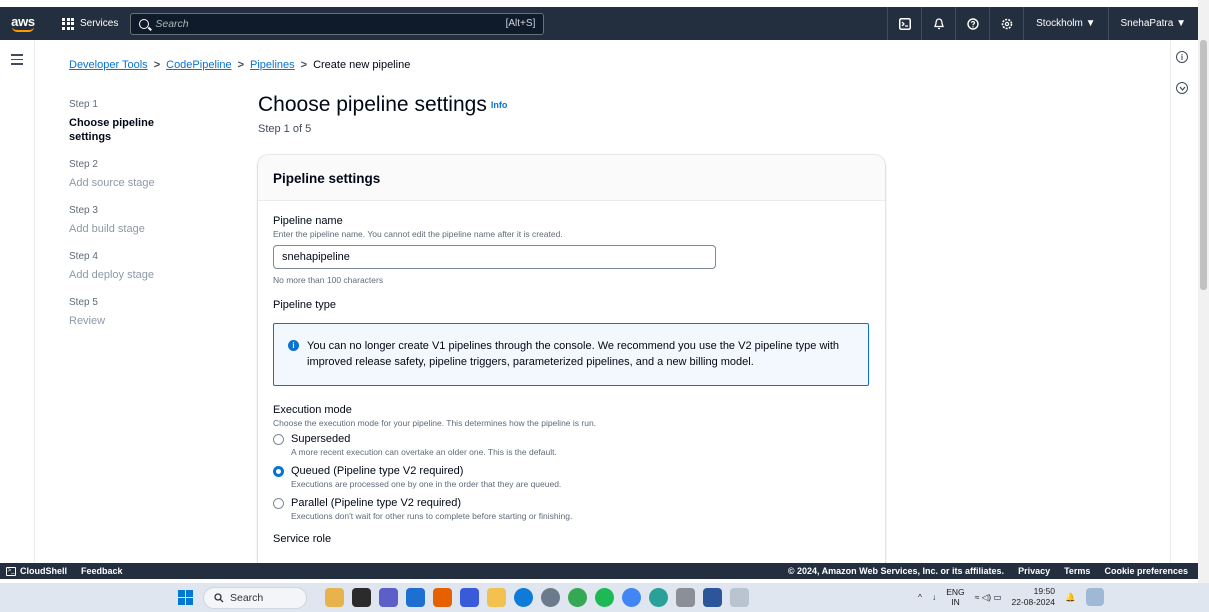 This screenshot has width=1209, height=612. I want to click on word-icon, so click(712, 597).